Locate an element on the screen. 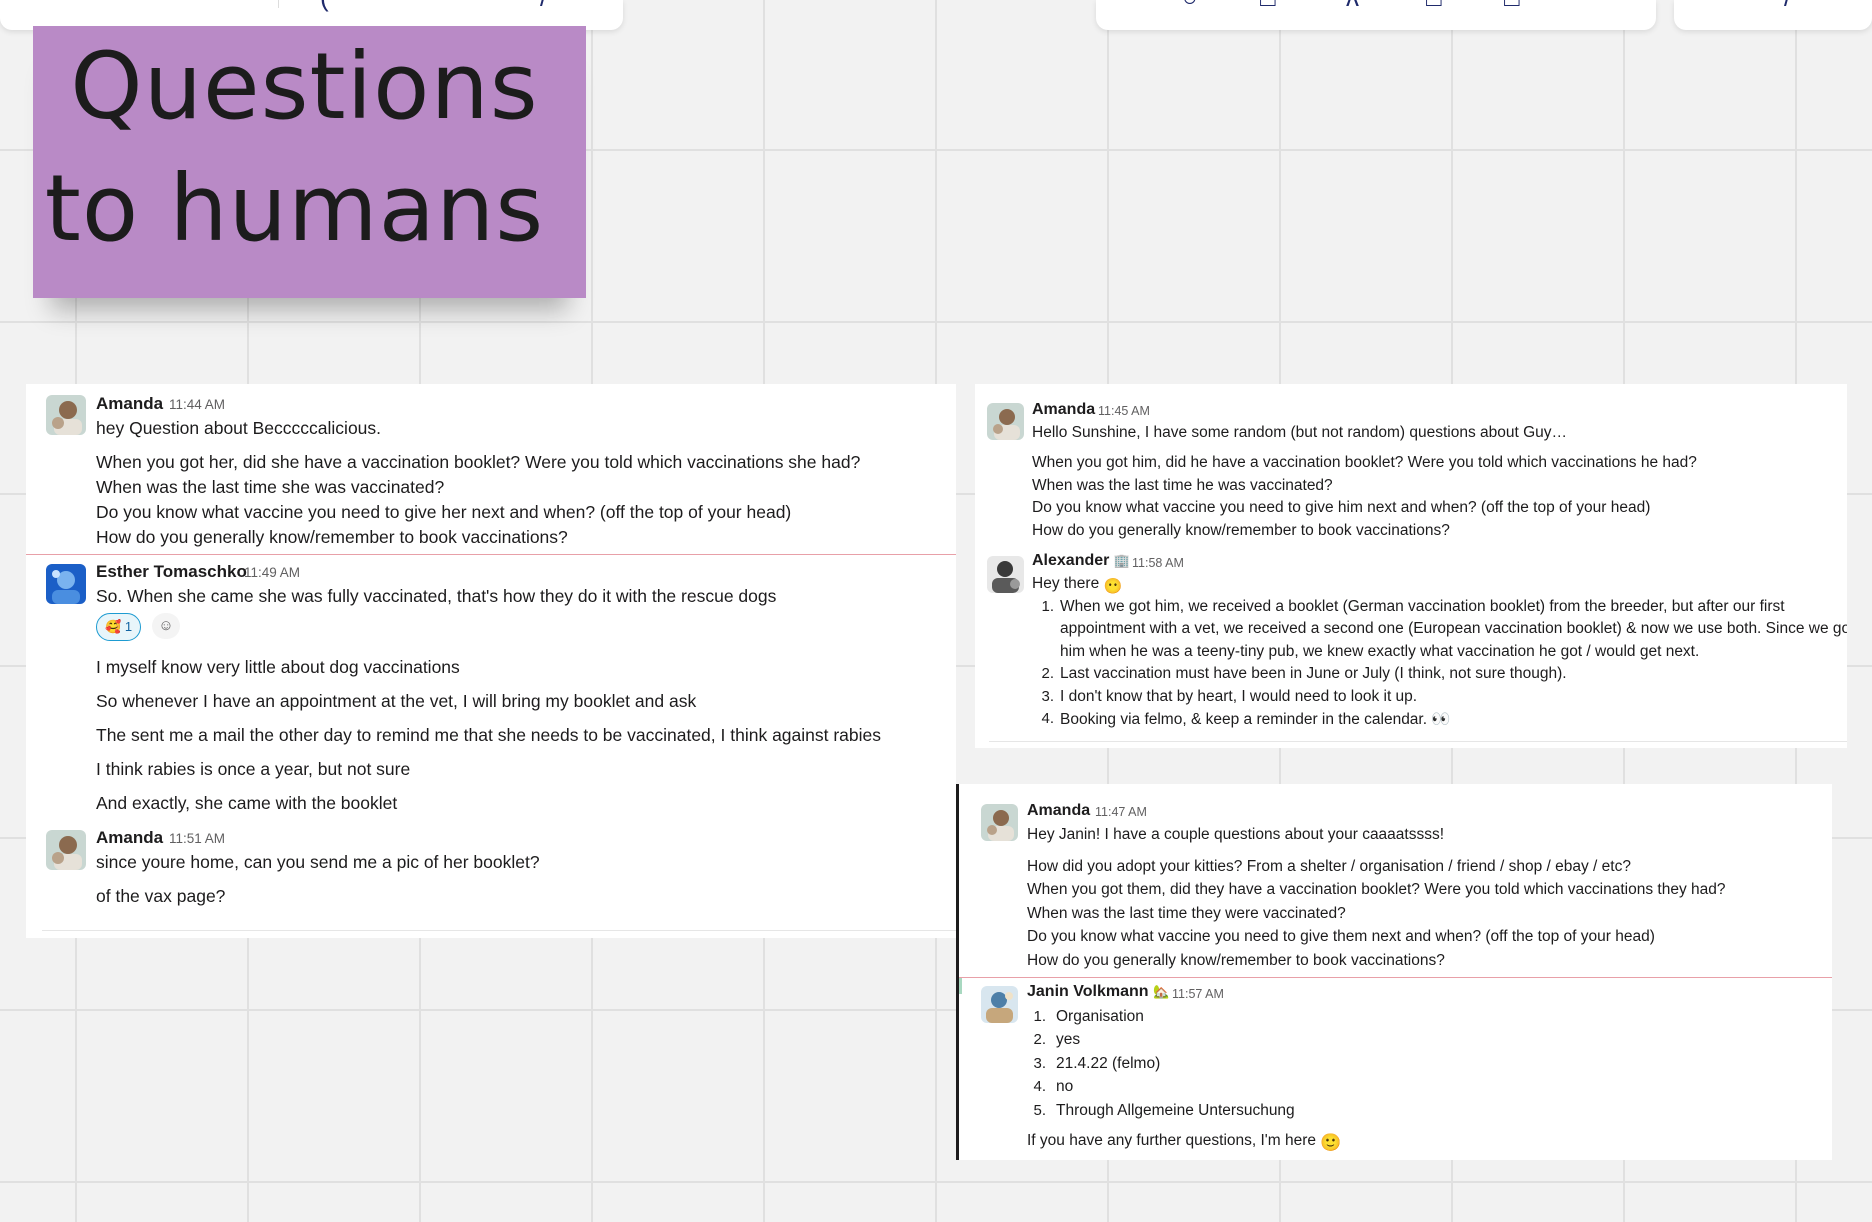  list-item-text: yes is located at coordinates (1068, 1039).